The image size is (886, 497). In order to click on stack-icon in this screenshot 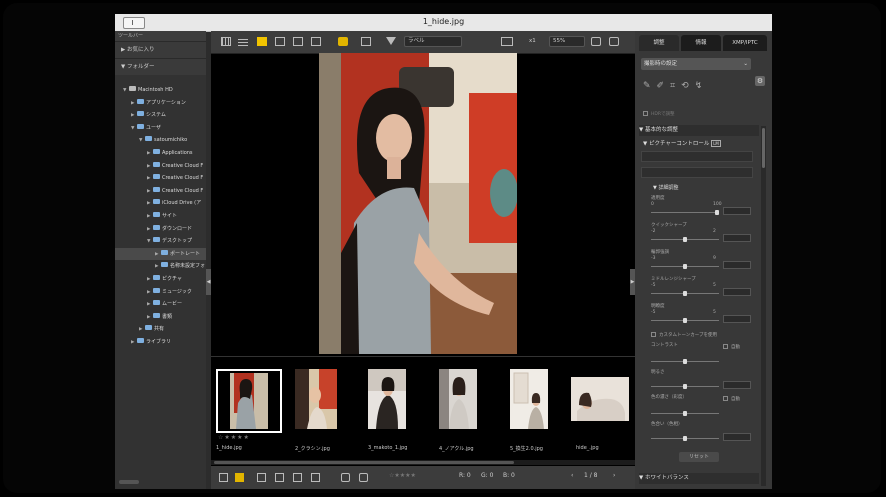, I will do `click(223, 477)`.